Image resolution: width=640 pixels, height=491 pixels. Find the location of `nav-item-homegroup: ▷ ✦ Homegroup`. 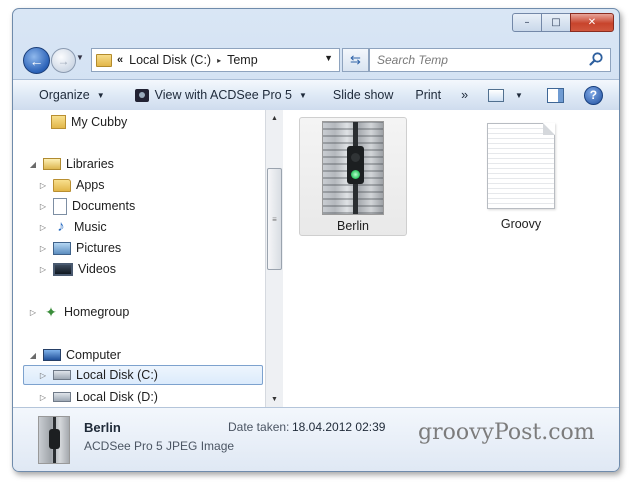

nav-item-homegroup: ▷ ✦ Homegroup is located at coordinates (79, 312).